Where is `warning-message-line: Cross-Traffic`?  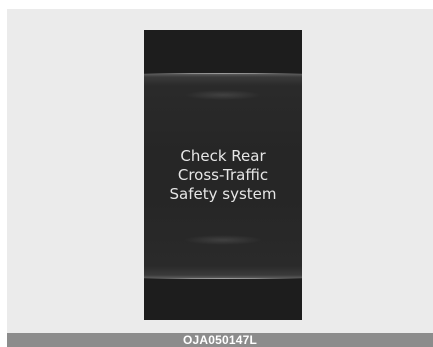
warning-message-line: Cross-Traffic is located at coordinates (223, 175).